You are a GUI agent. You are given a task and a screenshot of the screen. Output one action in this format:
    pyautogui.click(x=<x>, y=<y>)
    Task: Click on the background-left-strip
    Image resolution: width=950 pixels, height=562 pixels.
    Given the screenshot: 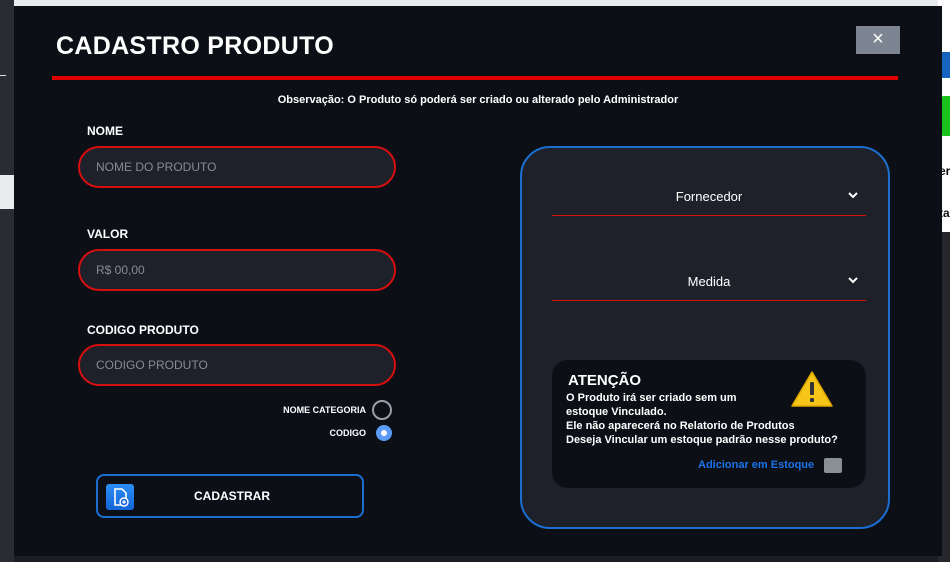 What is the action you would take?
    pyautogui.click(x=7, y=281)
    